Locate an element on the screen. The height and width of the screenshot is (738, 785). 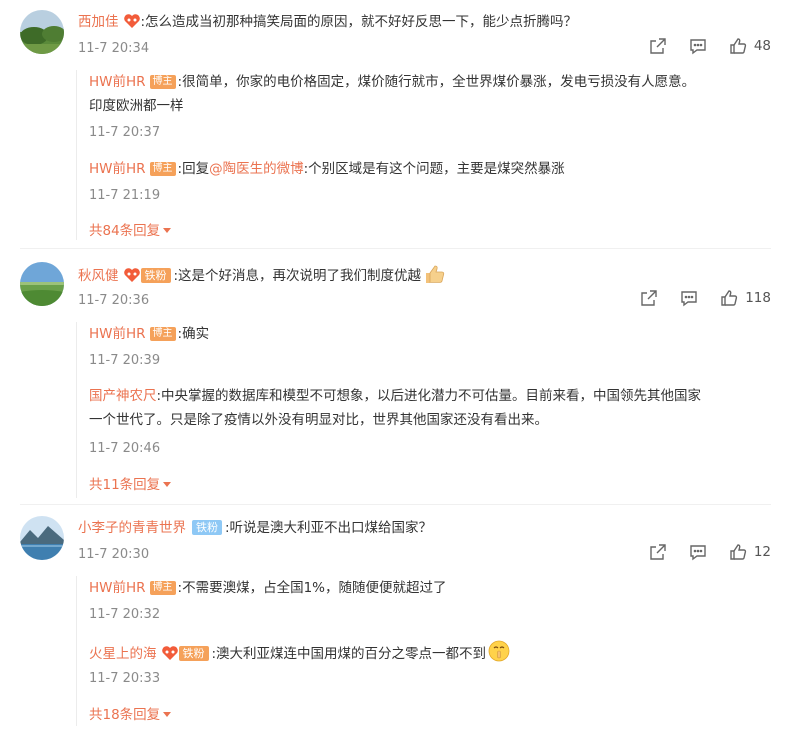
reply: HW前HR 博主:不需要澳煤，占全国1%，随随便便就超过了 11-7 20:32 is located at coordinates (428, 599).